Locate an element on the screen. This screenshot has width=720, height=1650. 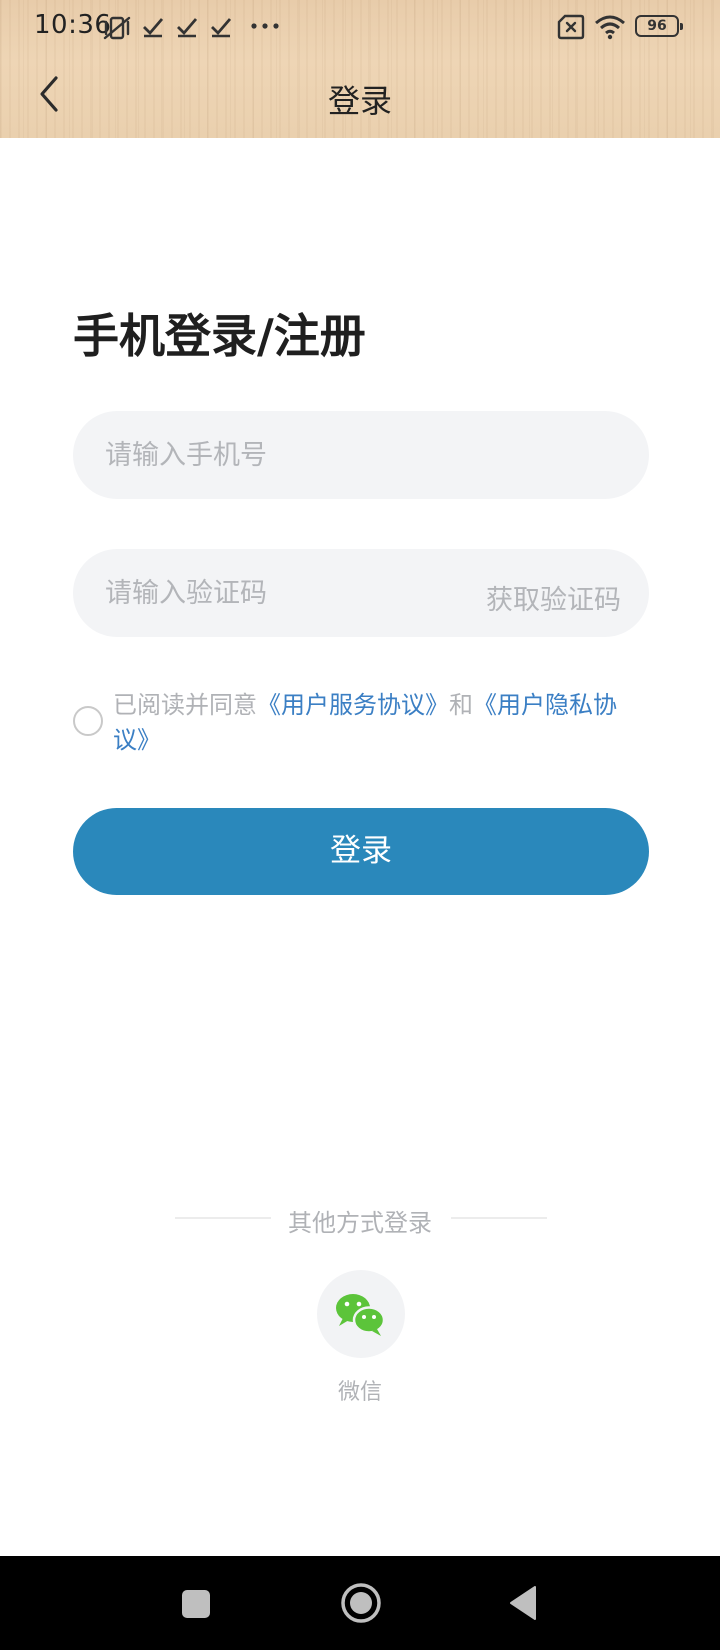
sim-error-icon is located at coordinates (571, 27).